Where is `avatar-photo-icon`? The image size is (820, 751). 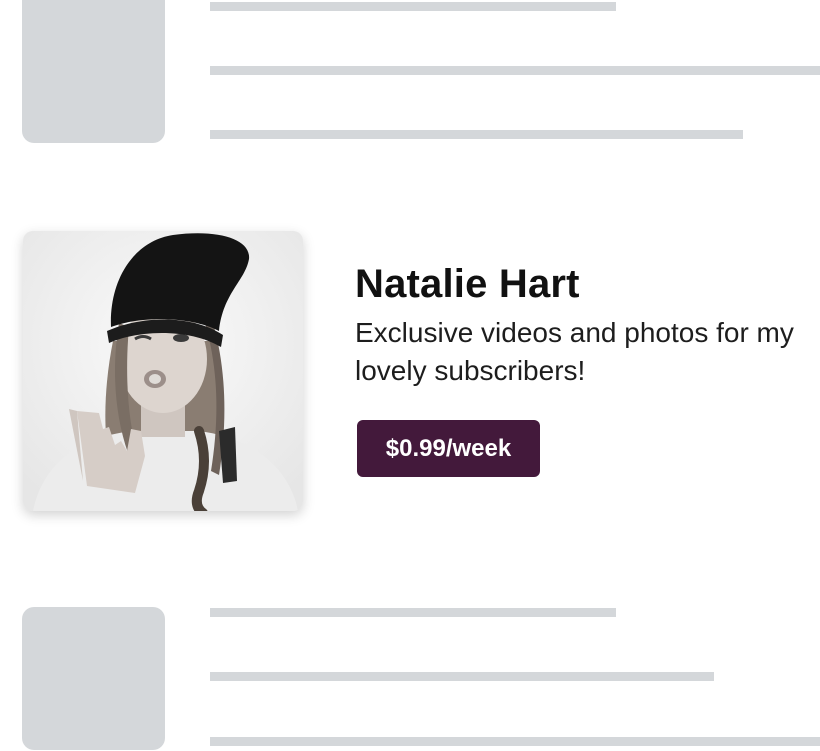
avatar-photo-icon is located at coordinates (163, 371).